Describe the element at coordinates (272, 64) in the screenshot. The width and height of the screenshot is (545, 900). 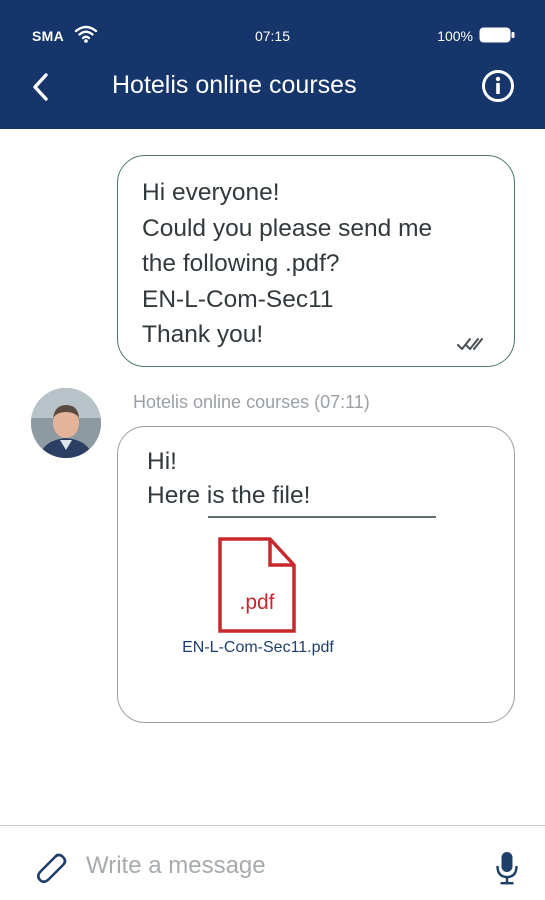
I see `app-header: SMA 07:15 100% Hotelis online courses` at that location.